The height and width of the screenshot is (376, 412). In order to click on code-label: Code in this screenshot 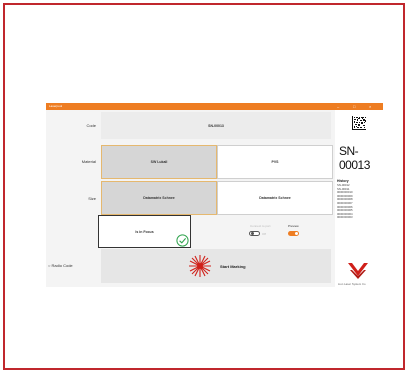, I will do `click(91, 125)`.